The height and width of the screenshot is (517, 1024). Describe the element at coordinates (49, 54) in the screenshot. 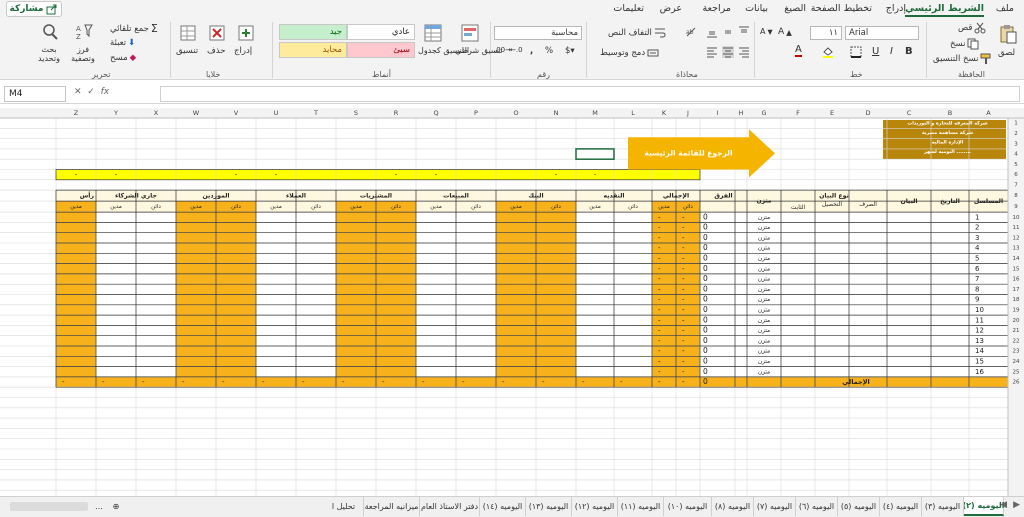

I see `find-select-button: بحث وتحديد` at that location.